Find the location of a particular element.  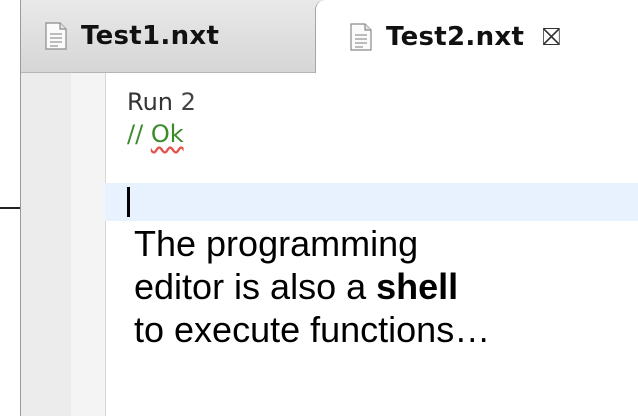

text-cursor is located at coordinates (128, 202).